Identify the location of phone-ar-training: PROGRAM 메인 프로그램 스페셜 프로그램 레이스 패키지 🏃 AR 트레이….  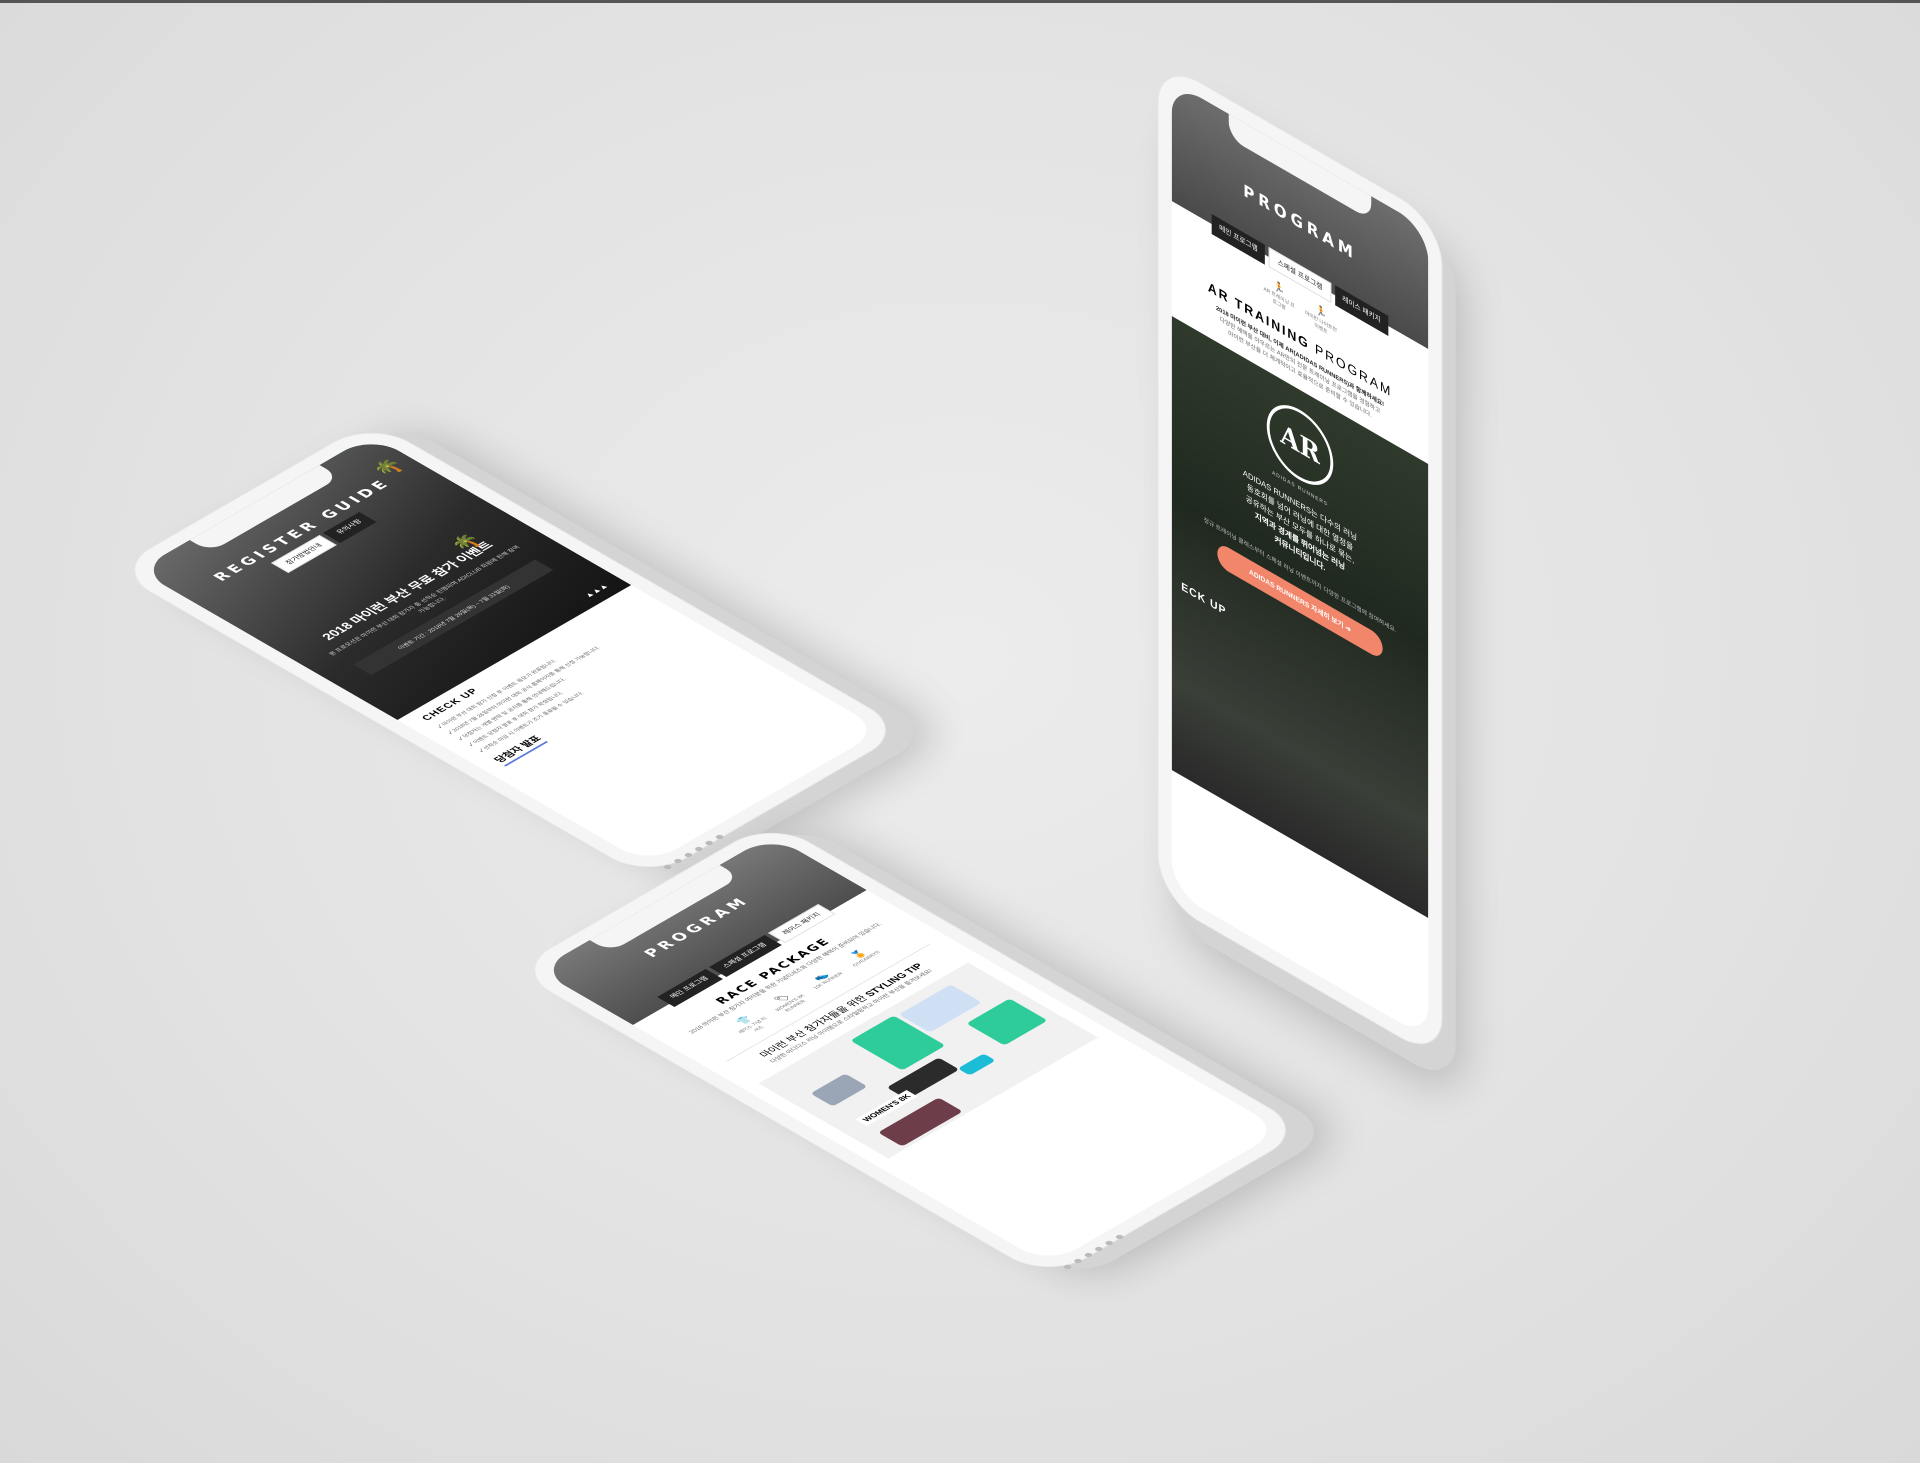
(1300, 560).